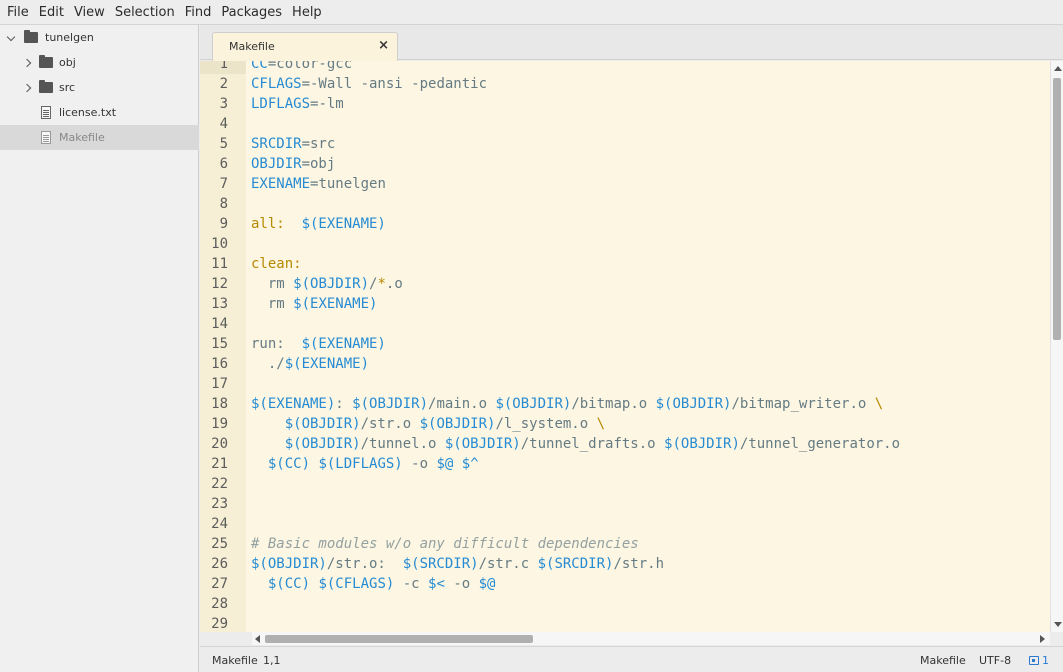  Describe the element at coordinates (310, 66) in the screenshot. I see `code-token: =color-gcc` at that location.